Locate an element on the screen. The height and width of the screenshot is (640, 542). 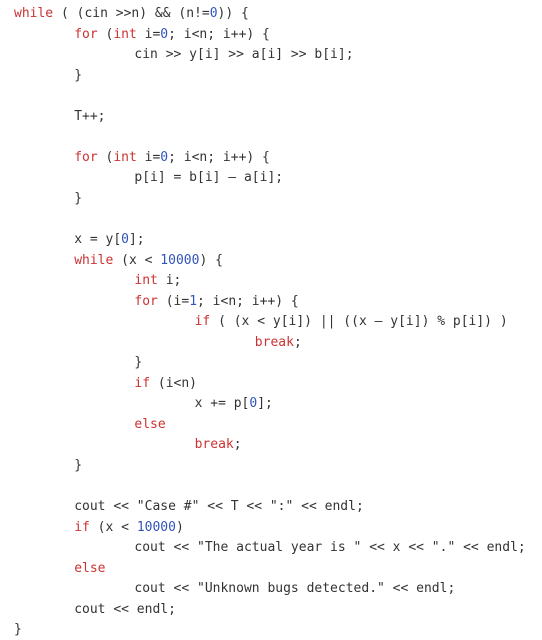
code-line: cout << "Case #" << T << ":" << endl; is located at coordinates (271, 507).